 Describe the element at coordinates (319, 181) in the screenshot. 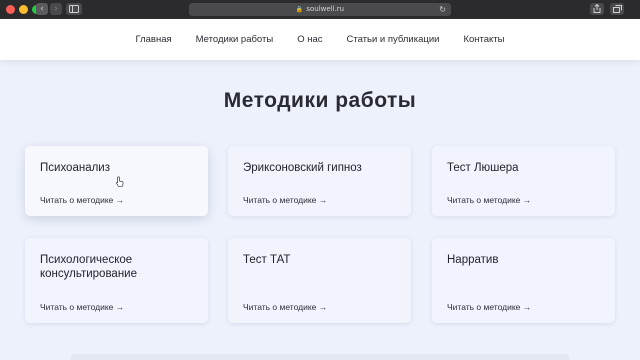

I see `method-card-ericksonian-hypnosis: Эриксоновский гипноз Читать о методике →` at that location.